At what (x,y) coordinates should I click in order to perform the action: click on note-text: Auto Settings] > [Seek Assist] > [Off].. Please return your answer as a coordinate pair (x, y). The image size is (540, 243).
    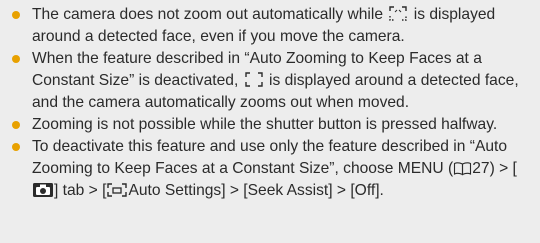
    Looking at the image, I should click on (256, 190).